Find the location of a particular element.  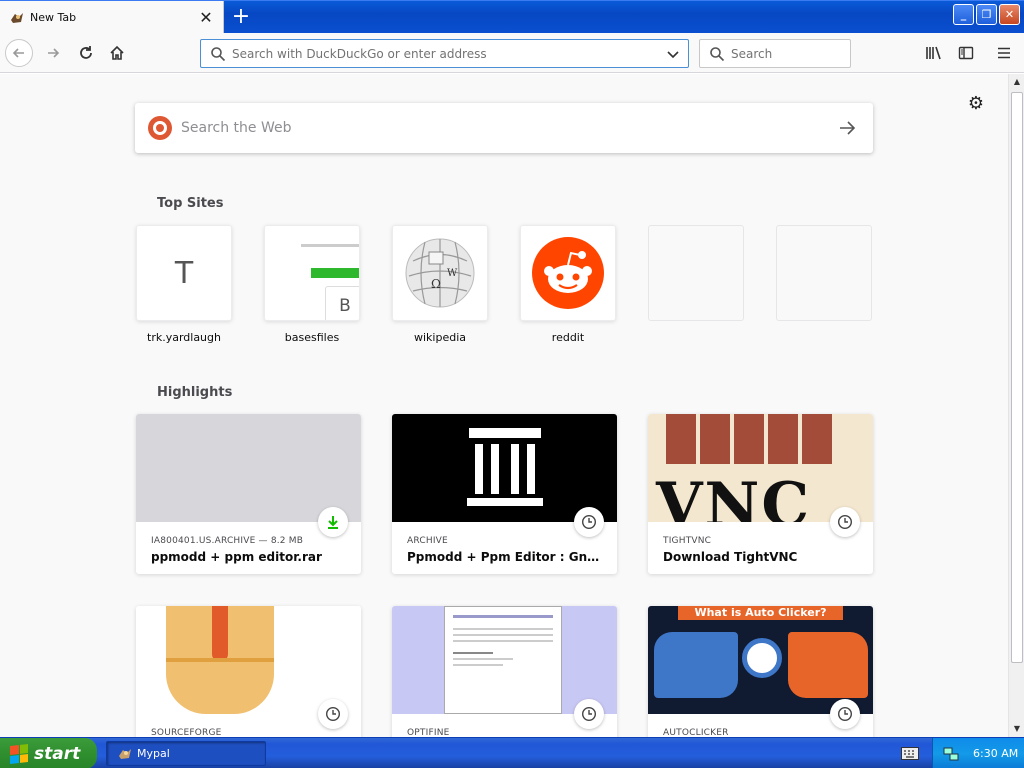

gear-icon: ⚙ is located at coordinates (976, 104).